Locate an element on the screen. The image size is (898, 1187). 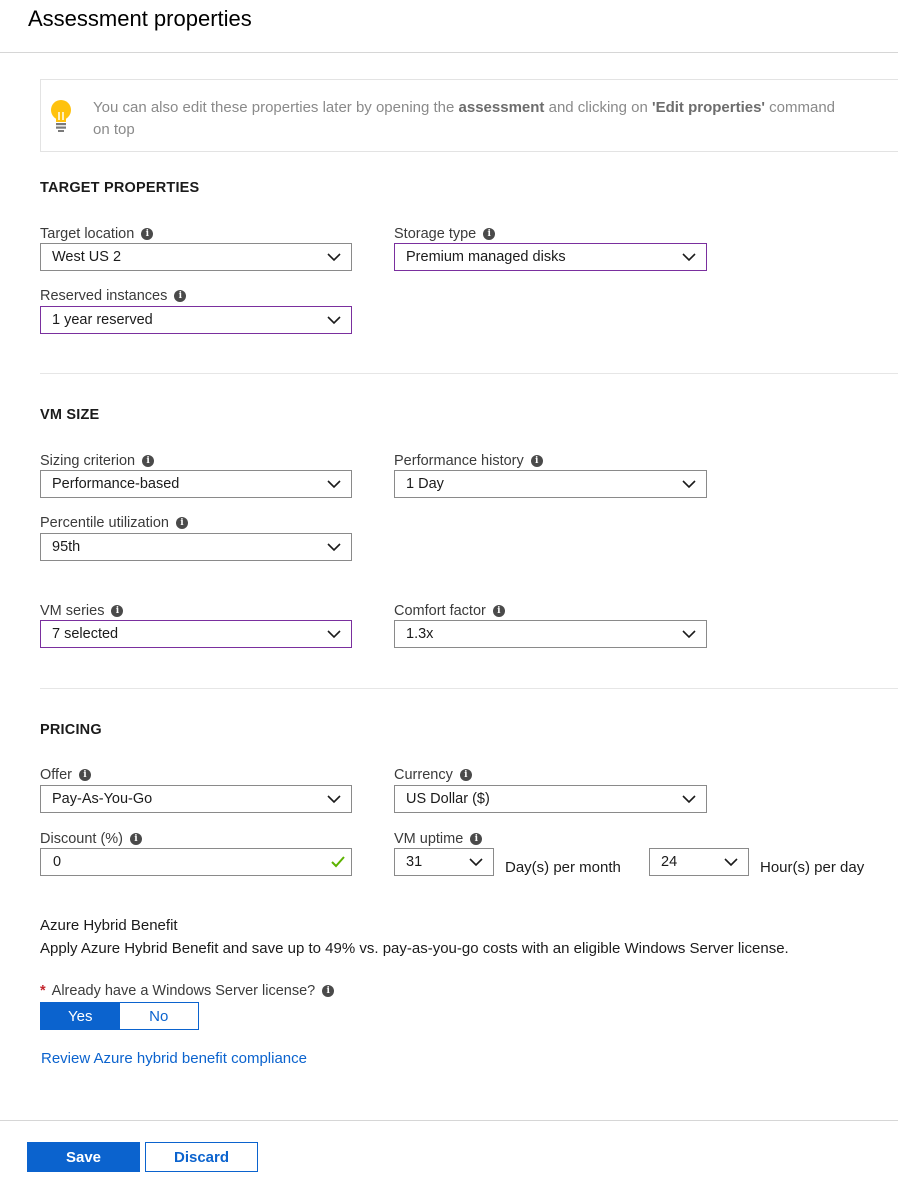
checkmark-icon is located at coordinates (338, 862).